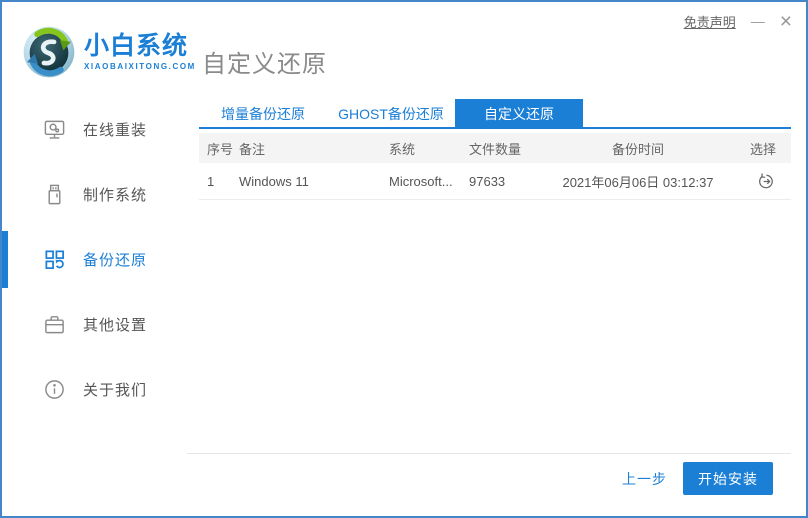  I want to click on table-header-row: 序号 备注 系统 文件数量 备份时间 选择, so click(495, 148).